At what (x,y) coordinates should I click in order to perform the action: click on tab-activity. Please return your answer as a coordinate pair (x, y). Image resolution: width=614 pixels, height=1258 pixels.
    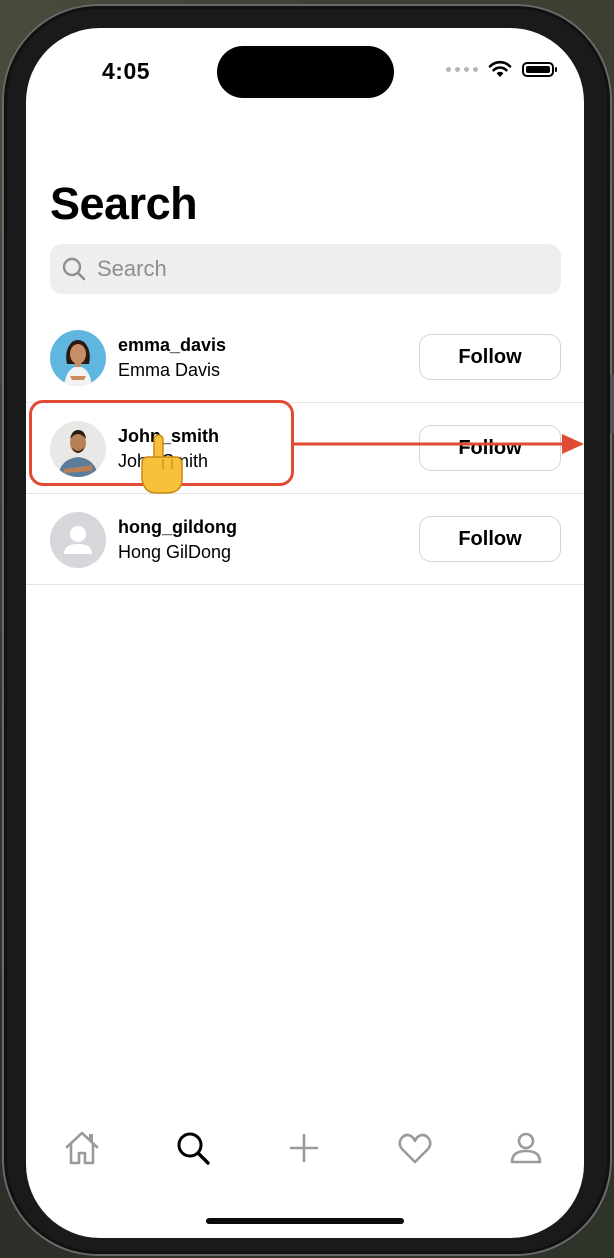
    Looking at the image, I should click on (415, 1148).